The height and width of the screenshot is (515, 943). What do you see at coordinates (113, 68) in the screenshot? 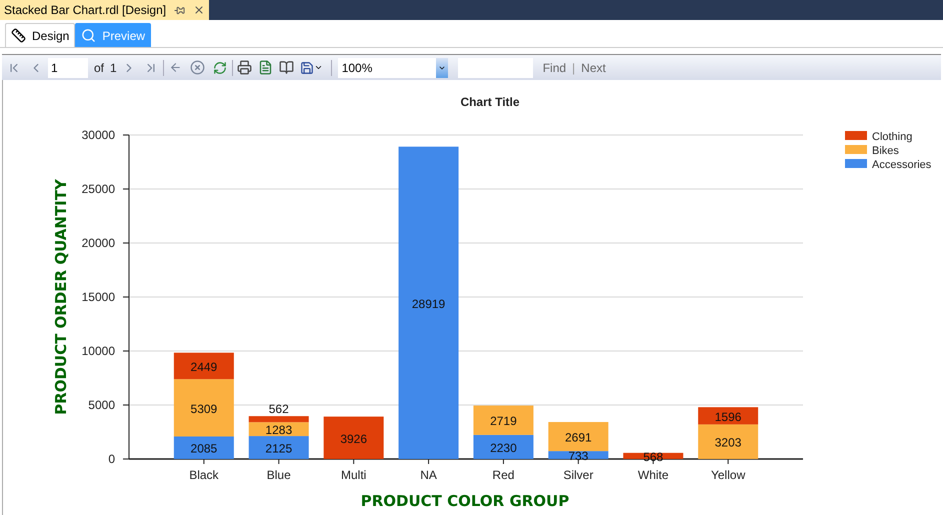
I see `total-pages: 1` at bounding box center [113, 68].